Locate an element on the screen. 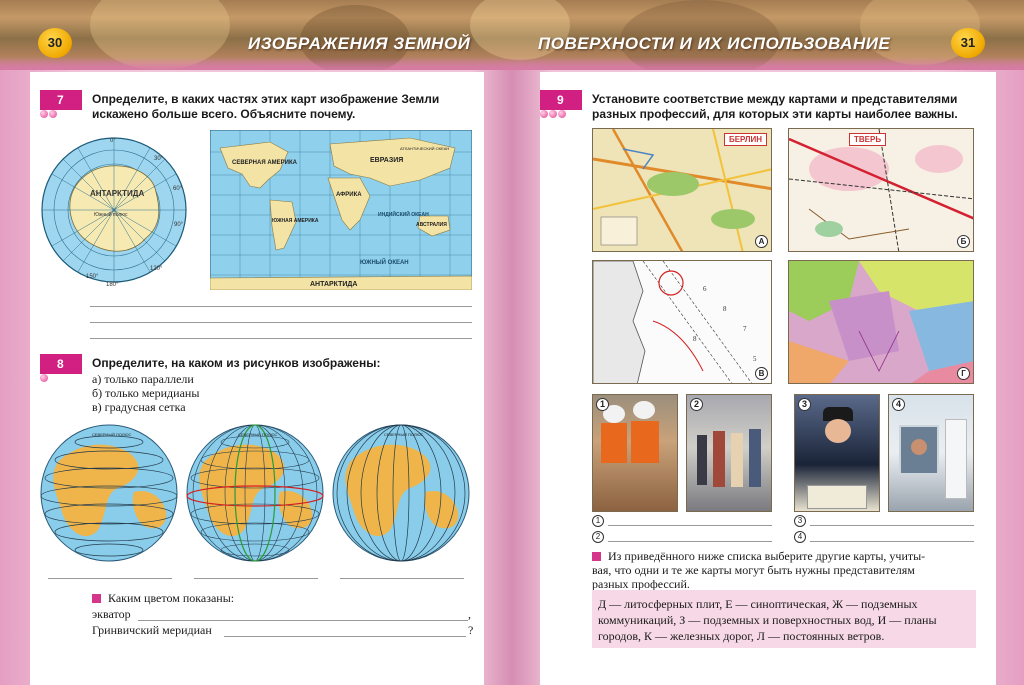 Image resolution: width=1024 pixels, height=685 pixels. map-letter: В is located at coordinates (761, 373).